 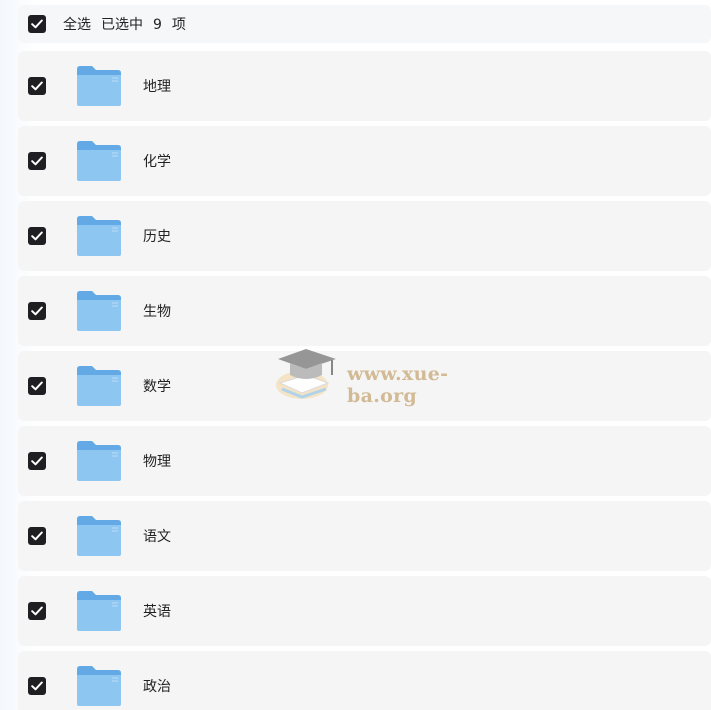 What do you see at coordinates (364, 24) in the screenshot?
I see `selection-header: 全选 已选中 9 项` at bounding box center [364, 24].